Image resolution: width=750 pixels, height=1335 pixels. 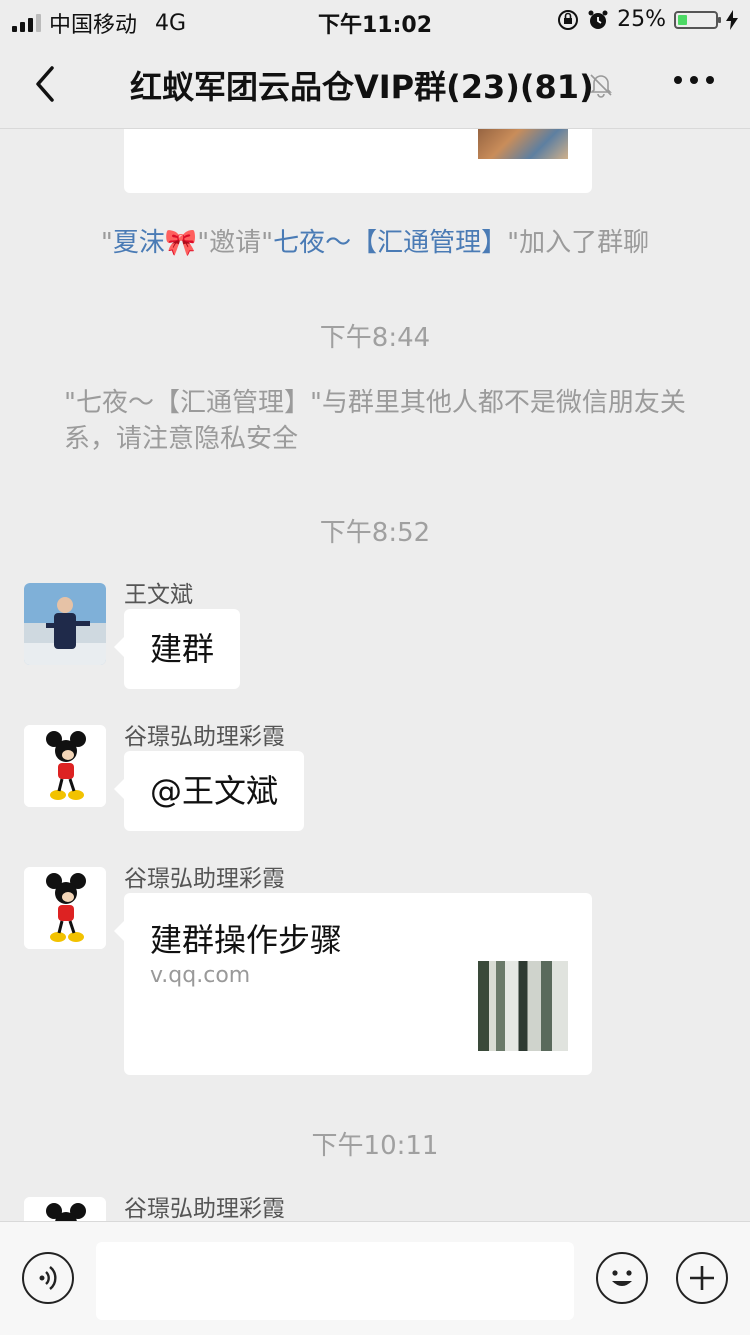 I want to click on man-portrait-icon, so click(x=65, y=624).